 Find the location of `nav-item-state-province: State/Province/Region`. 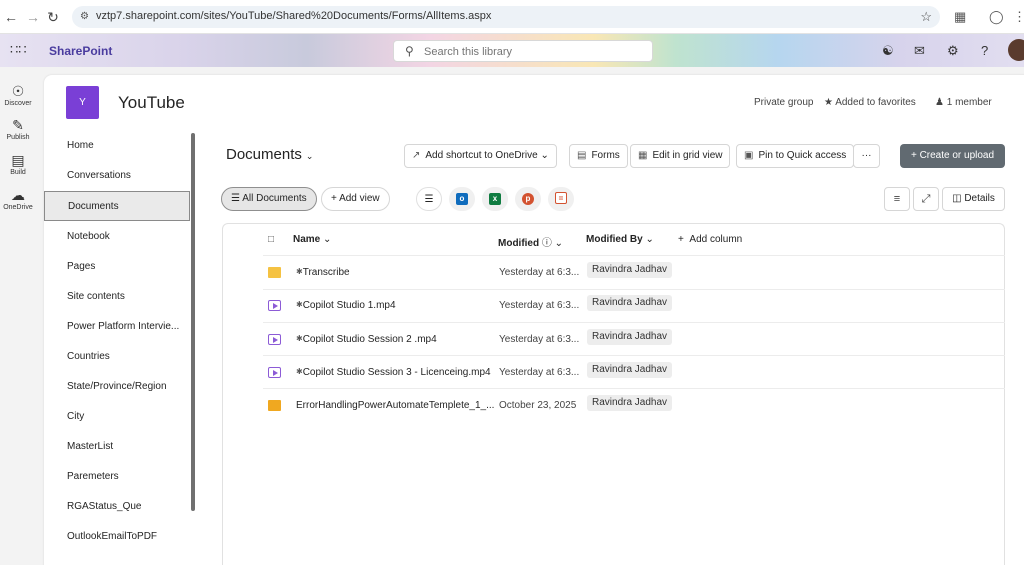

nav-item-state-province: State/Province/Region is located at coordinates (117, 387).